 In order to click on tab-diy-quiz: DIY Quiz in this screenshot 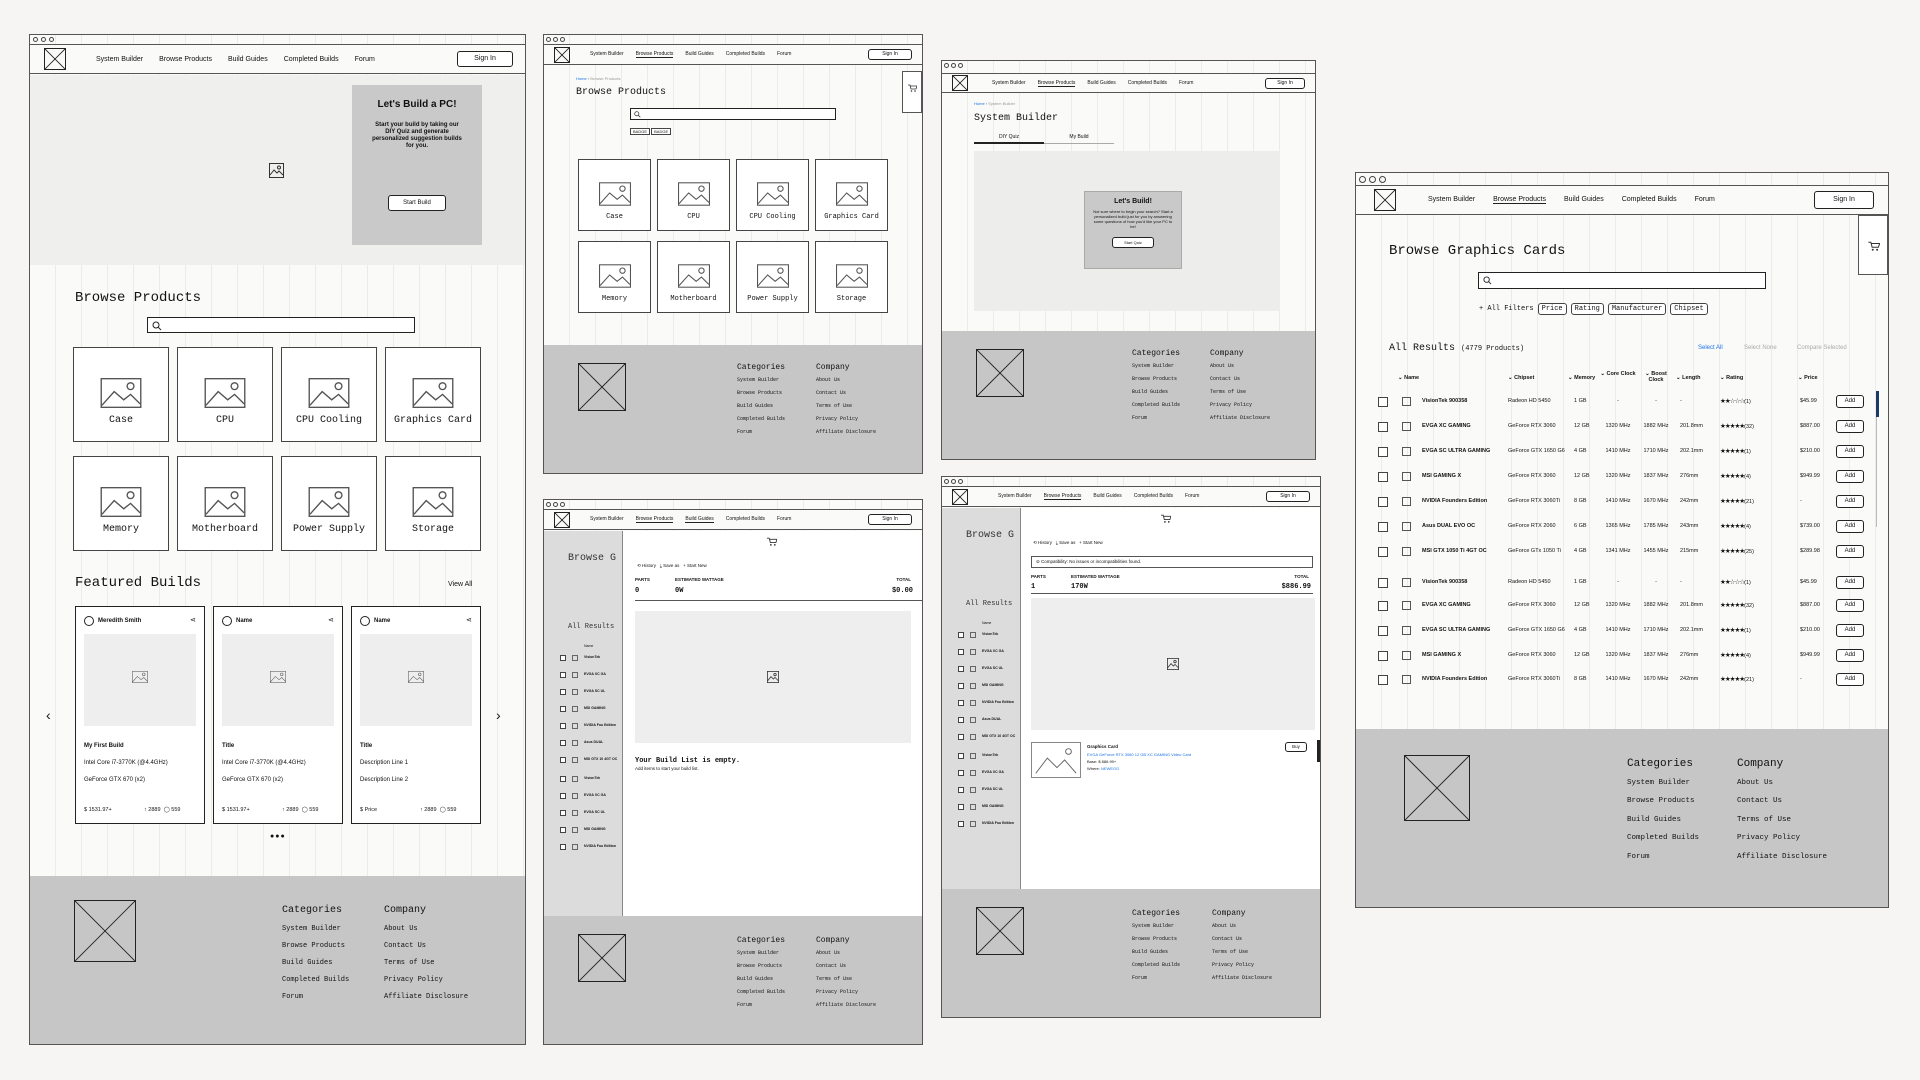, I will do `click(1009, 139)`.